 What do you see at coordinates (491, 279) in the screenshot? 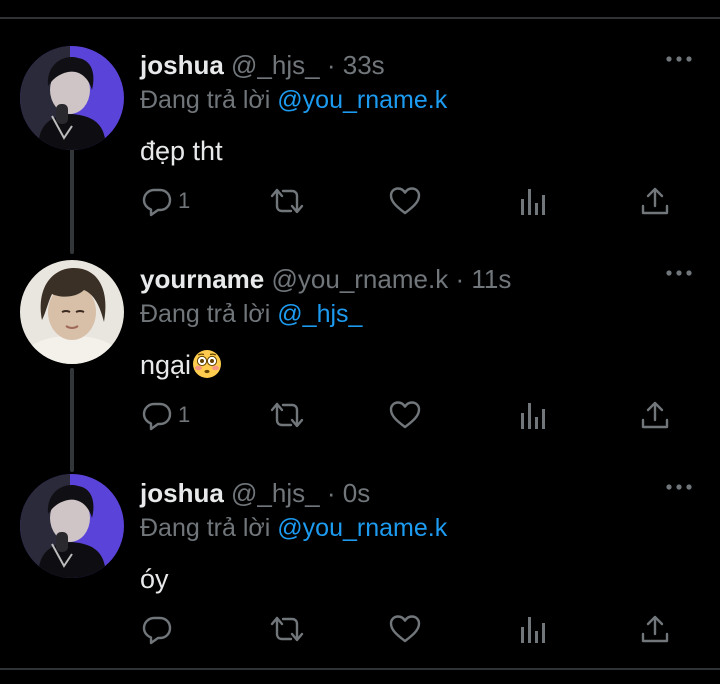
I see `timestamp: 11s` at bounding box center [491, 279].